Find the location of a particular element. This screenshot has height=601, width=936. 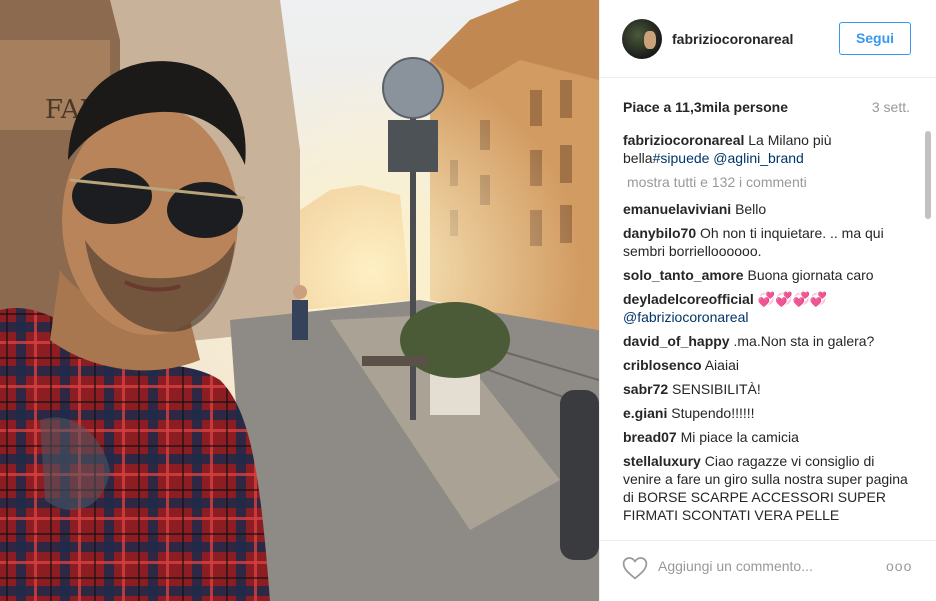

caption-tags: #sipuede @aglini_brand is located at coordinates (728, 158).